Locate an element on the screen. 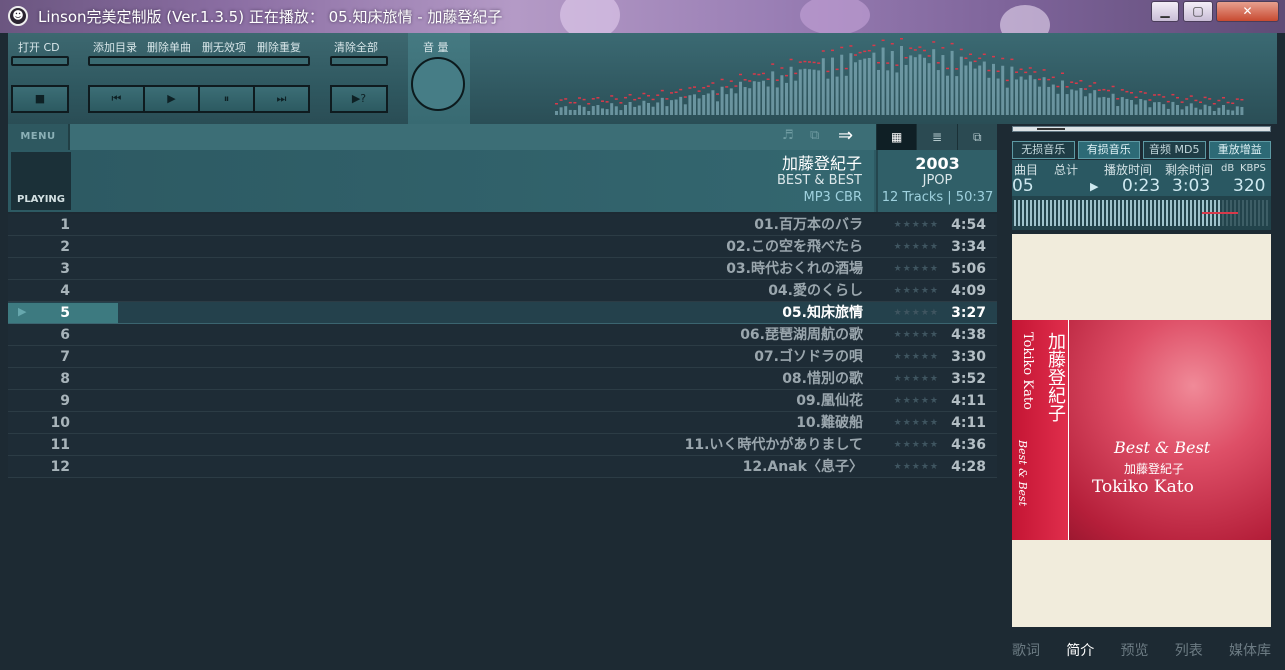  popup-view-tab: ⧉ is located at coordinates (976, 137).